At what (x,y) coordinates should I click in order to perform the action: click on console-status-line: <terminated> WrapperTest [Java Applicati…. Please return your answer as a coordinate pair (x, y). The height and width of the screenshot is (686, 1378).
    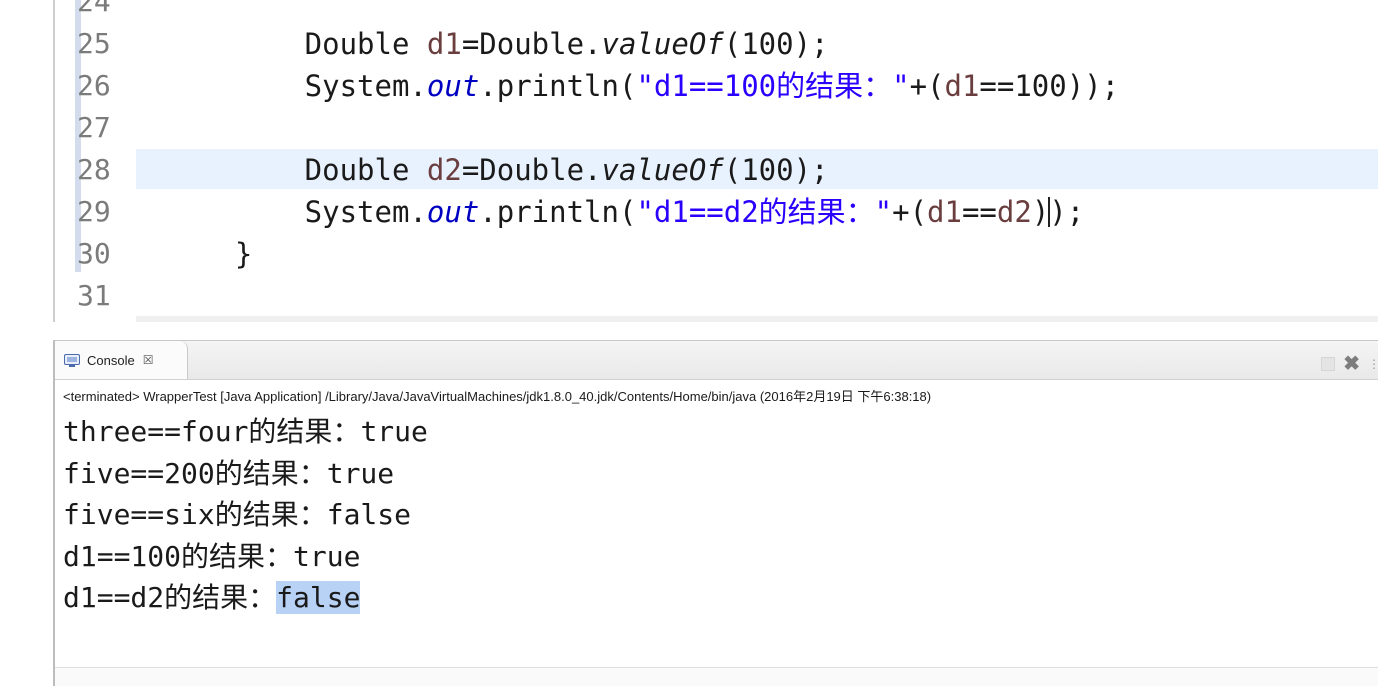
    Looking at the image, I should click on (497, 396).